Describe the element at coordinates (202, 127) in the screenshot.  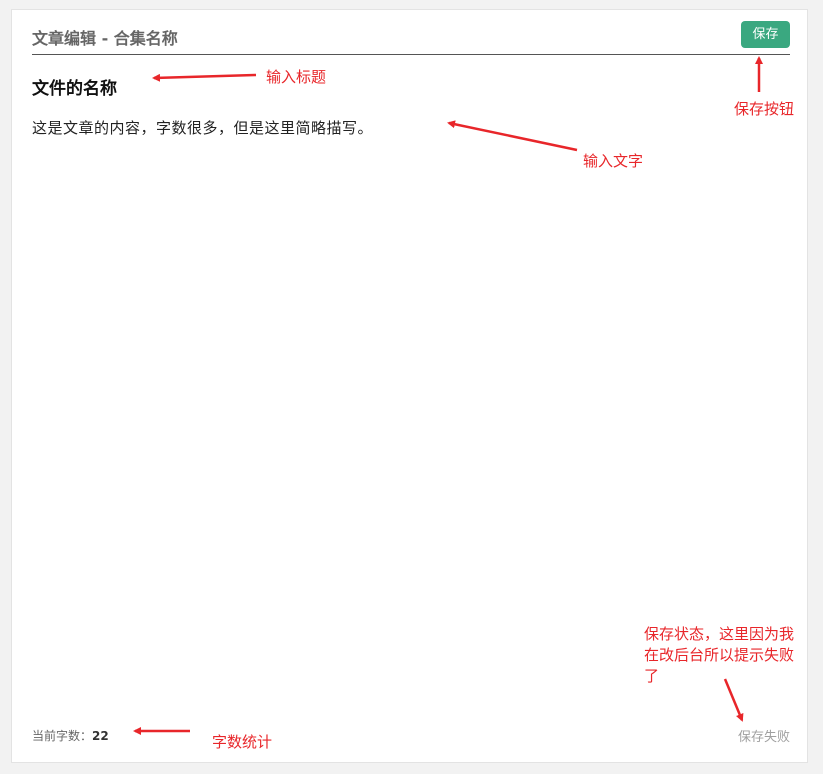
I see `content-editor: 这是文章的内容，字数很多，但是这里简略描写。` at that location.